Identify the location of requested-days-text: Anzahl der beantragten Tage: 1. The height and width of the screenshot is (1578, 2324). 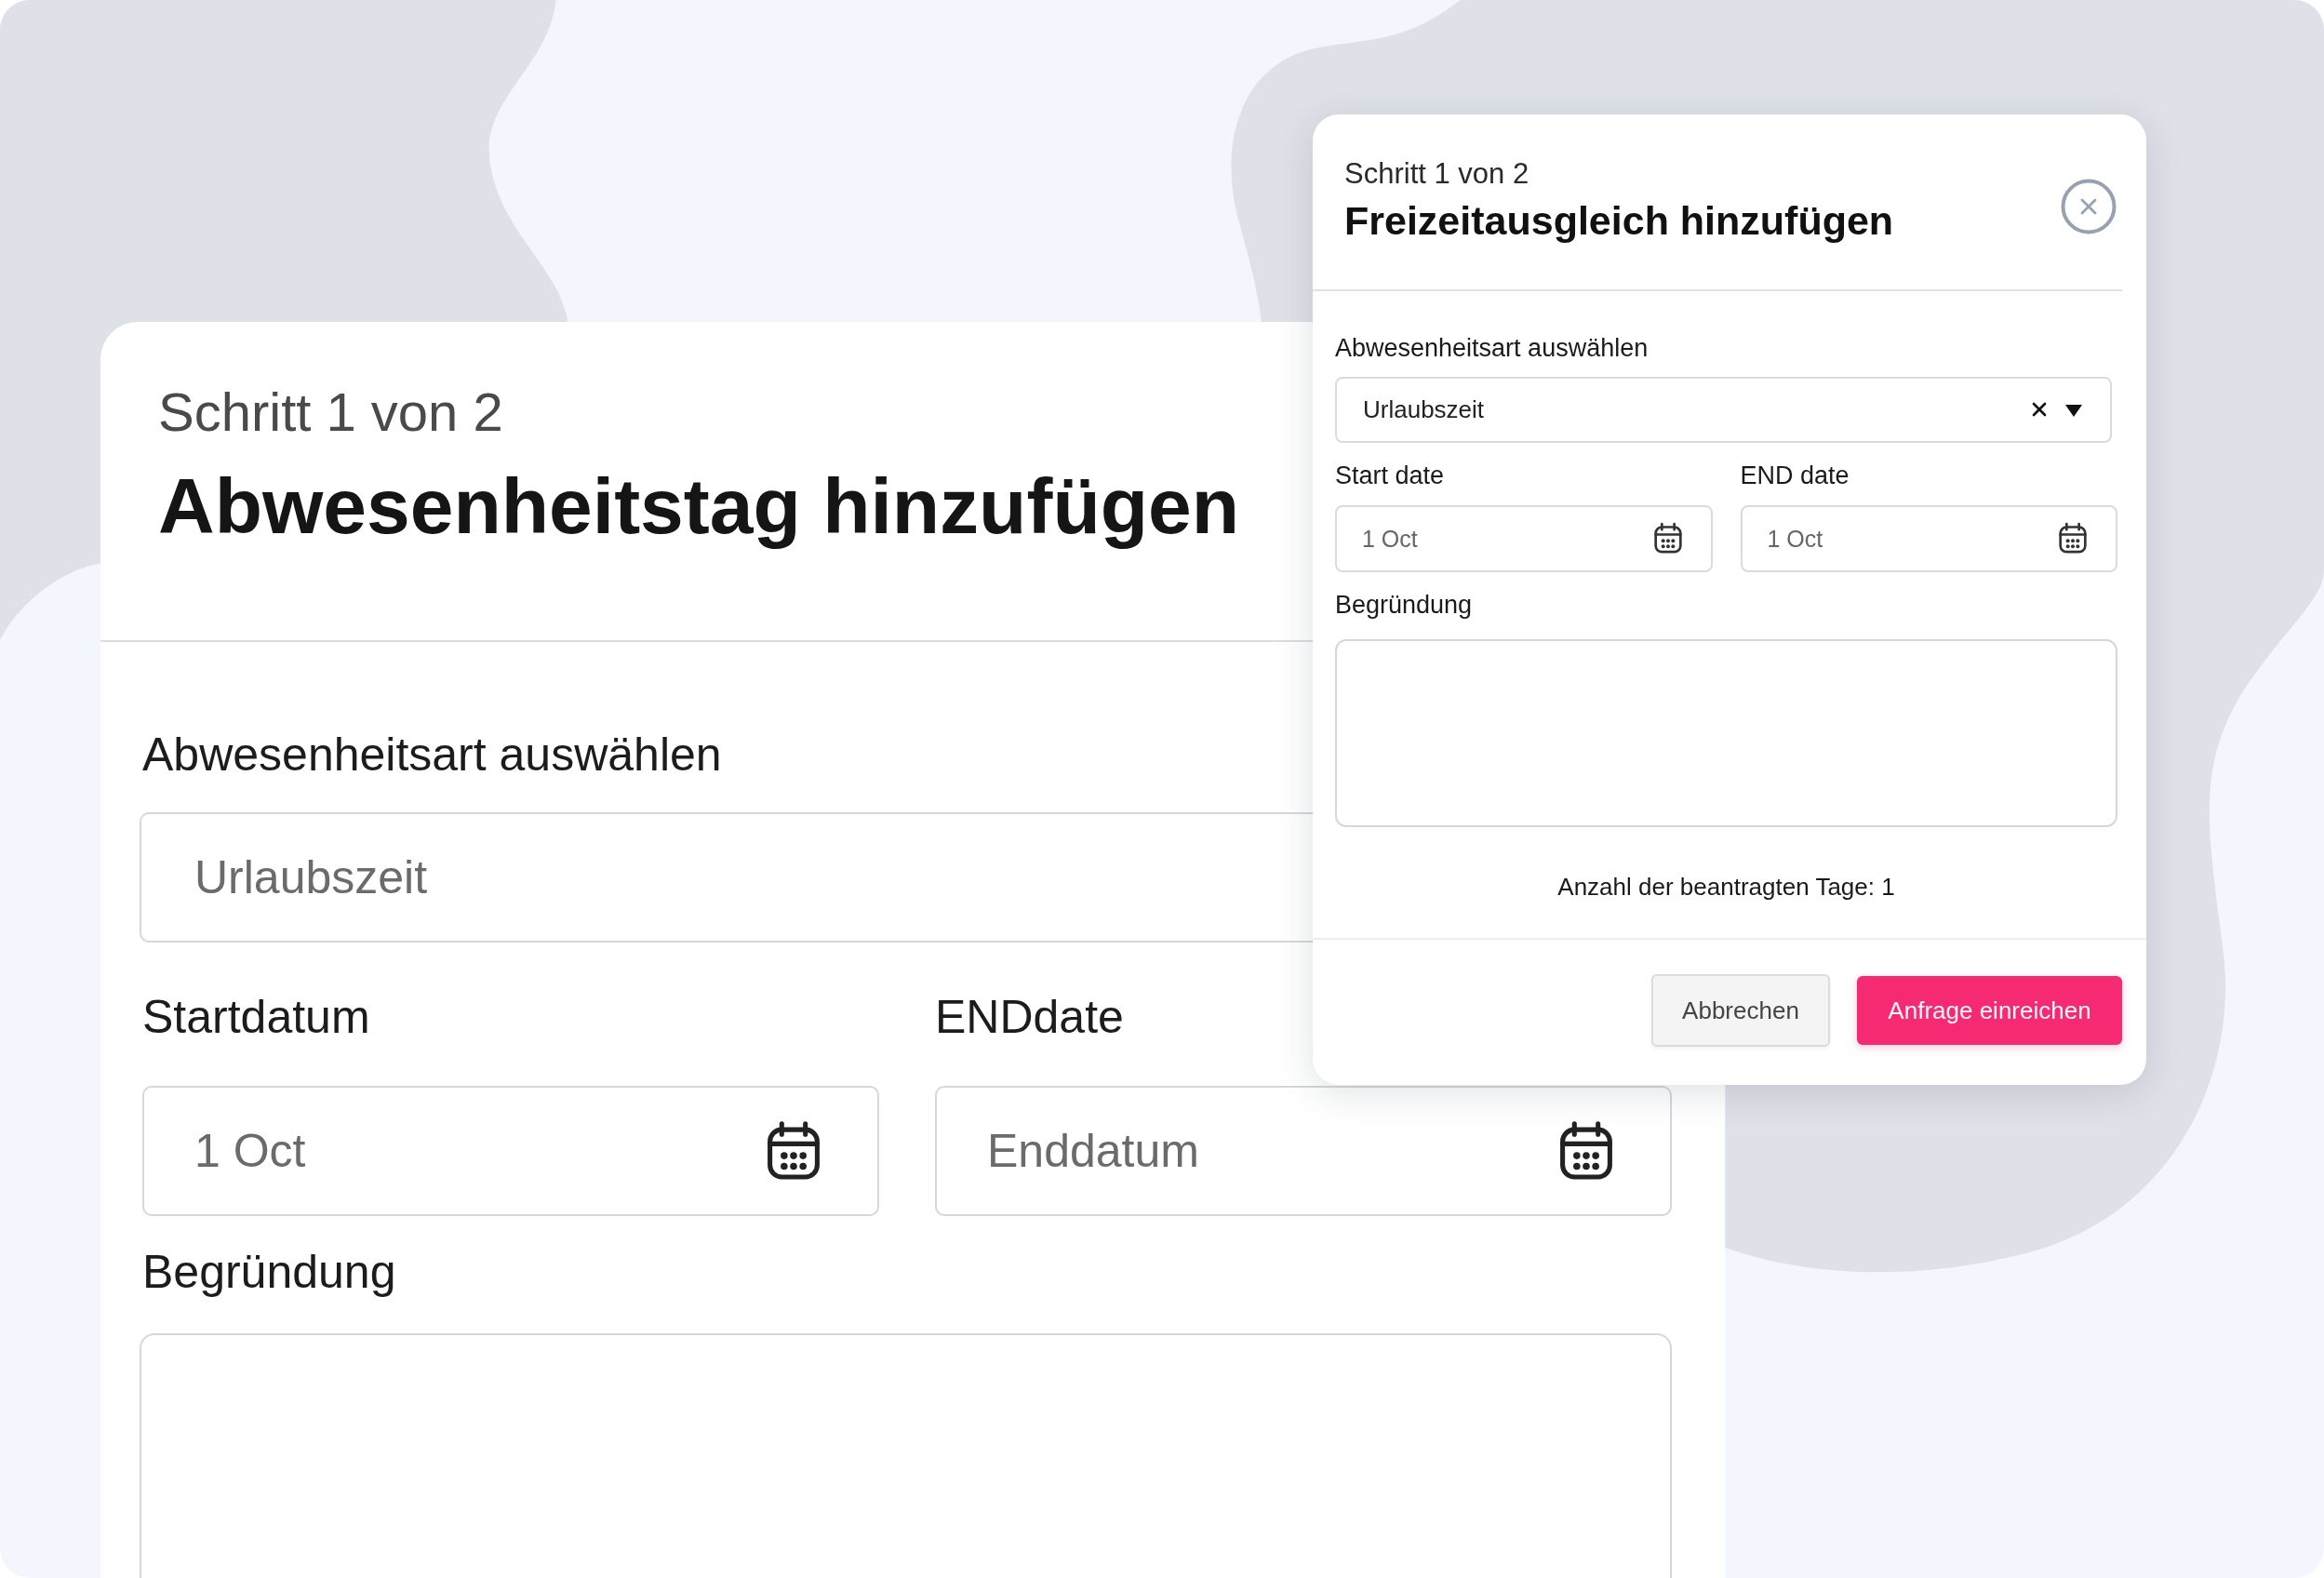
(1726, 887).